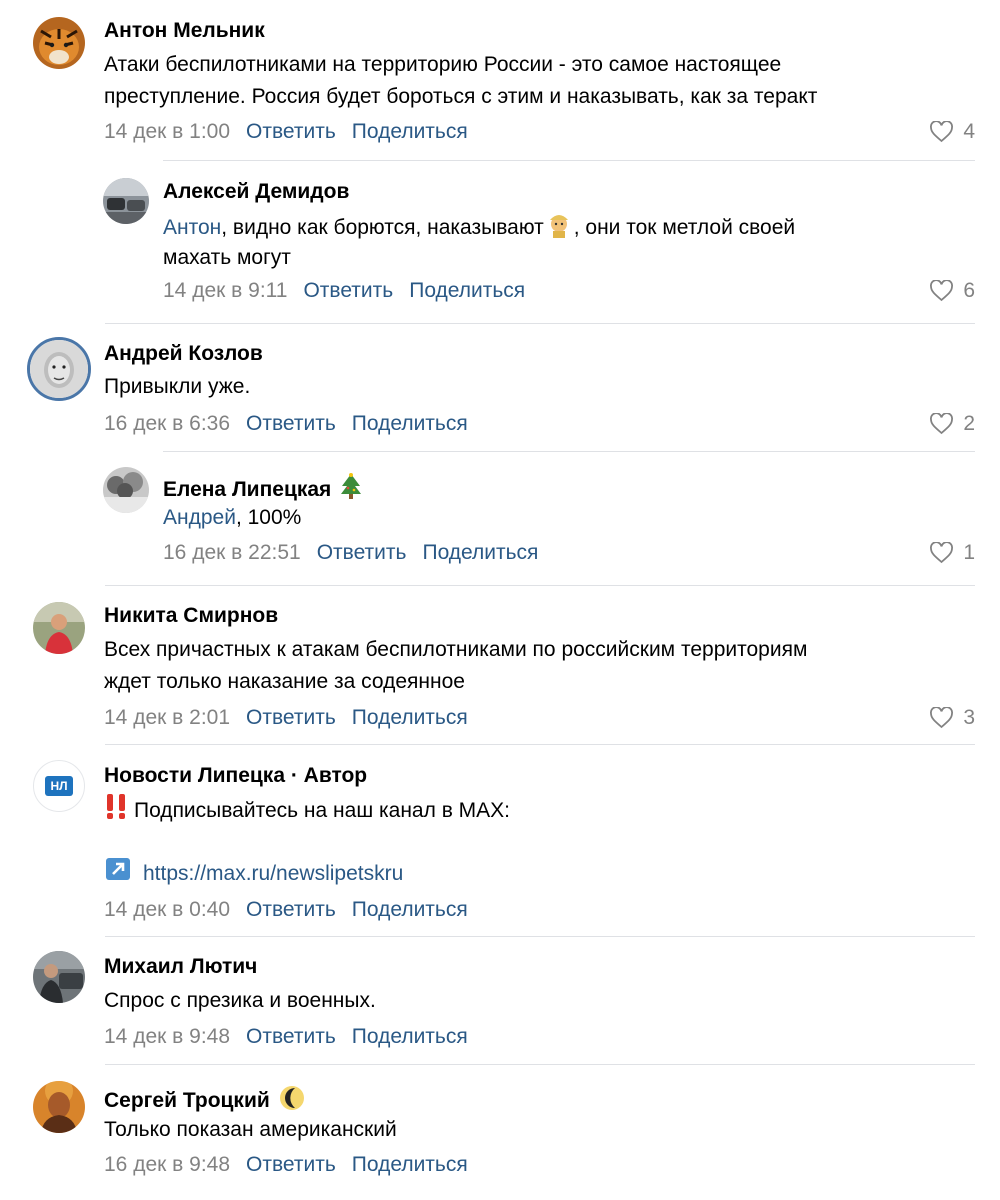 The width and height of the screenshot is (1000, 1200). Describe the element at coordinates (167, 1037) in the screenshot. I see `comment-date: 14 дек в 9:48` at that location.